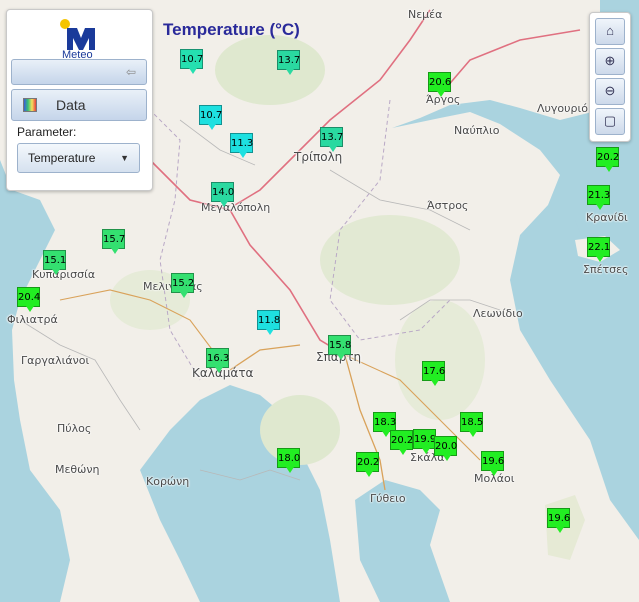  I want to click on station-marker: 15.8, so click(339, 347).